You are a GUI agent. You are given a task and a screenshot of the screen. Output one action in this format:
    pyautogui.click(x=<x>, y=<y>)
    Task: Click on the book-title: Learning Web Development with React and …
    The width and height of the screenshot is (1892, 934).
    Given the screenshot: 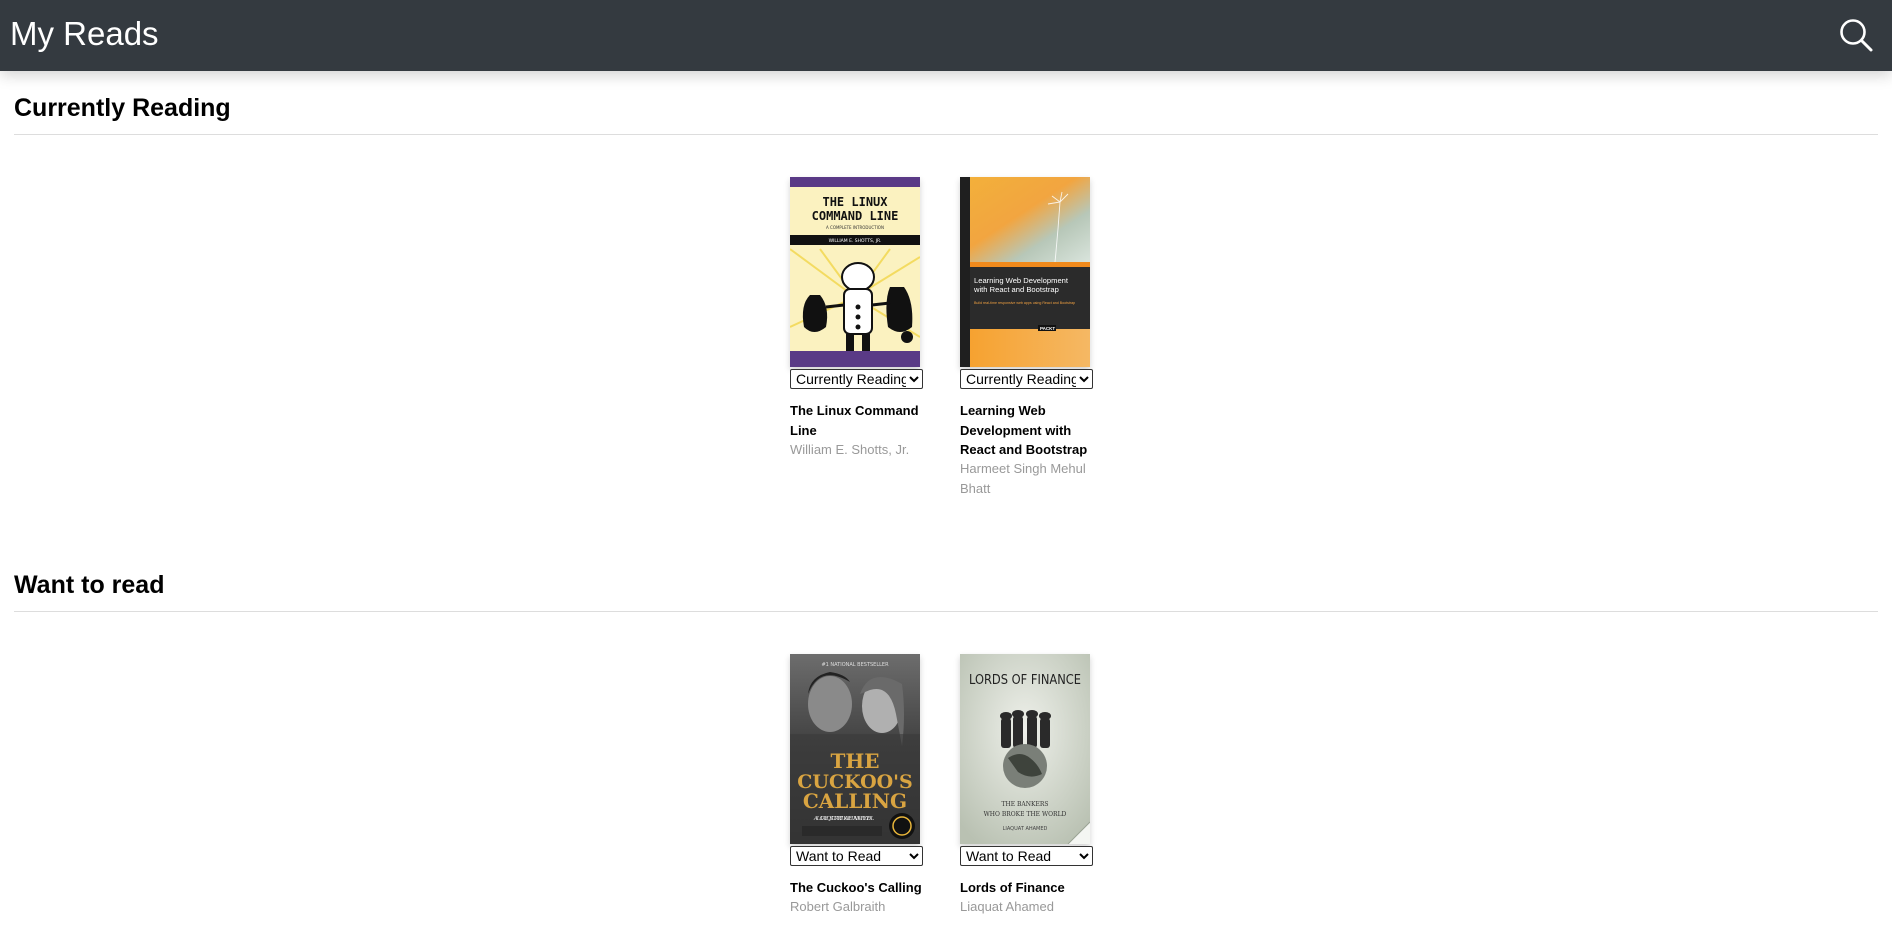 What is the action you would take?
    pyautogui.click(x=1024, y=430)
    